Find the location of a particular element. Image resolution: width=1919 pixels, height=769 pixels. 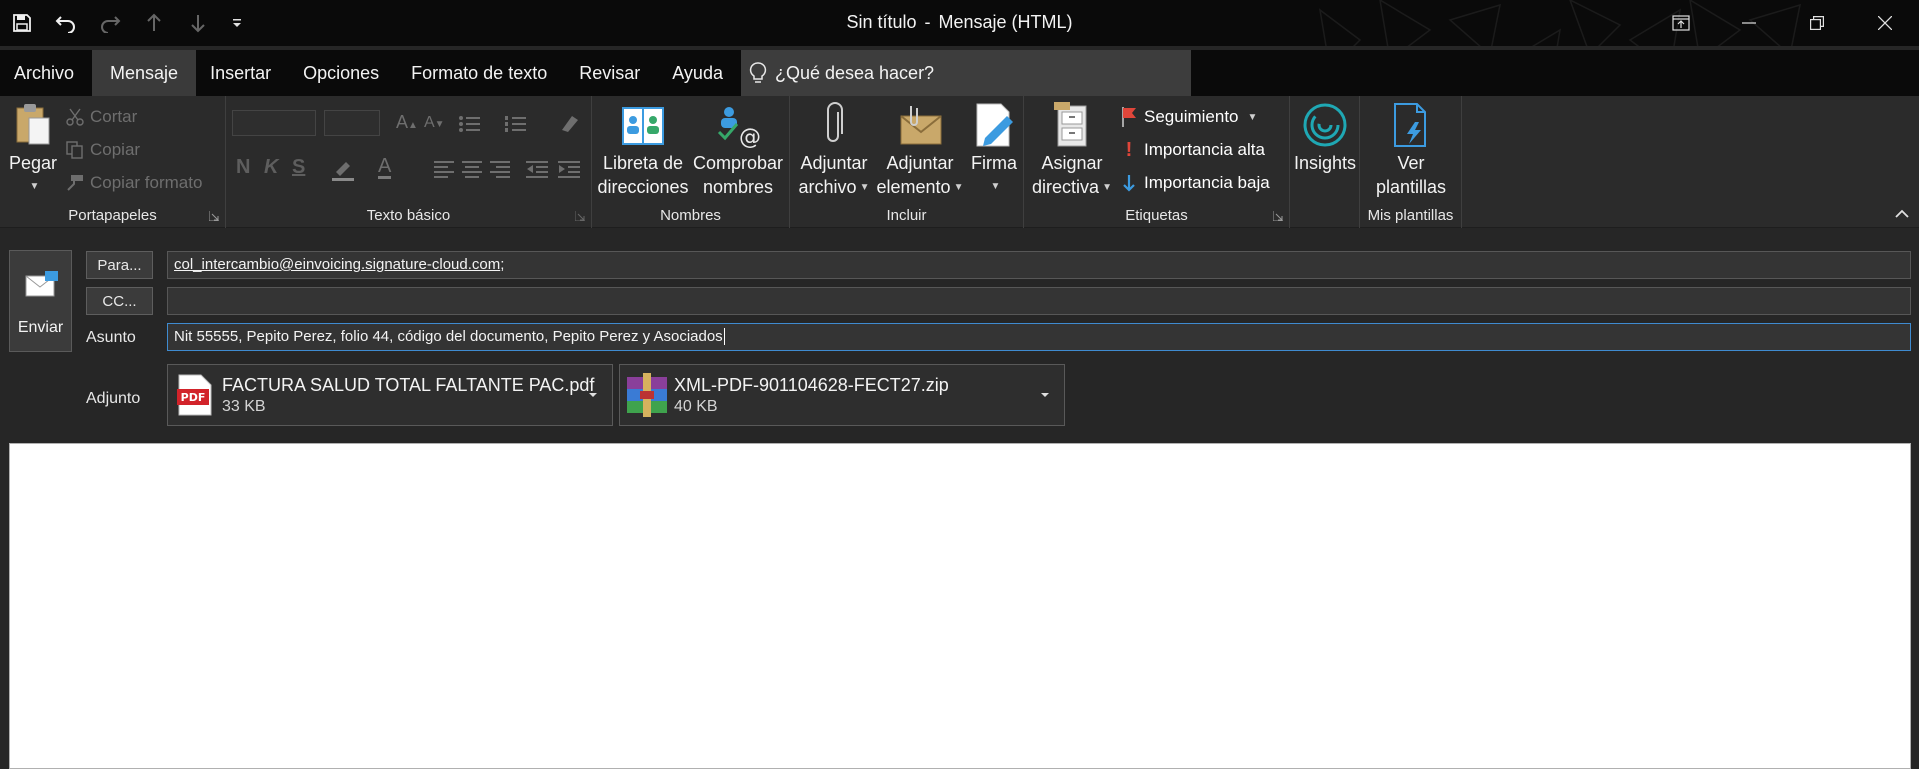

grow-font-icon: A▲ is located at coordinates (407, 122).